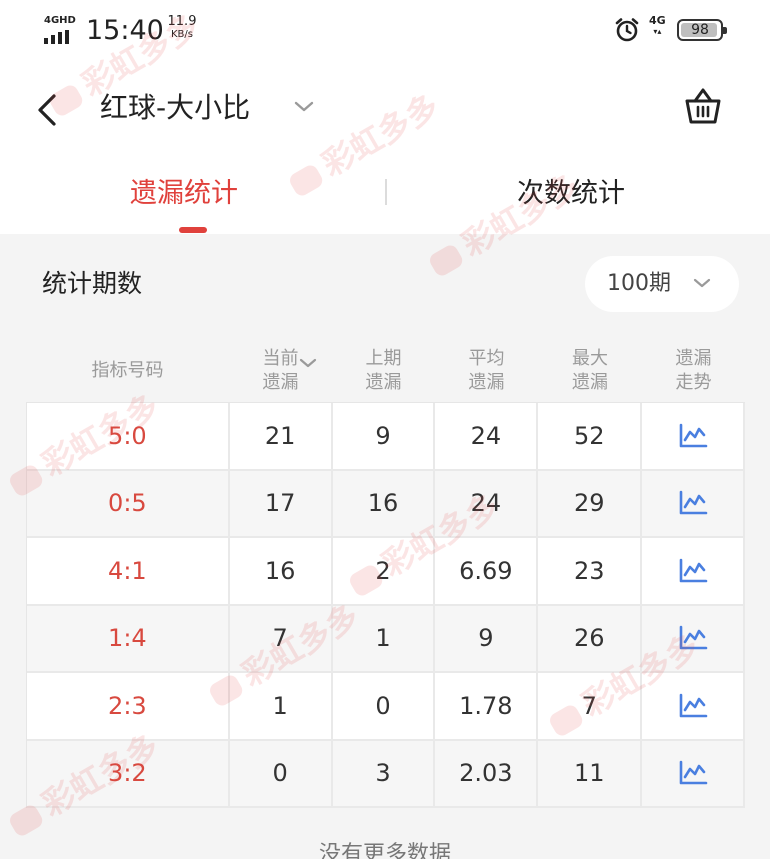 Image resolution: width=770 pixels, height=859 pixels. What do you see at coordinates (60, 20) in the screenshot?
I see `network-label: 4GHD` at bounding box center [60, 20].